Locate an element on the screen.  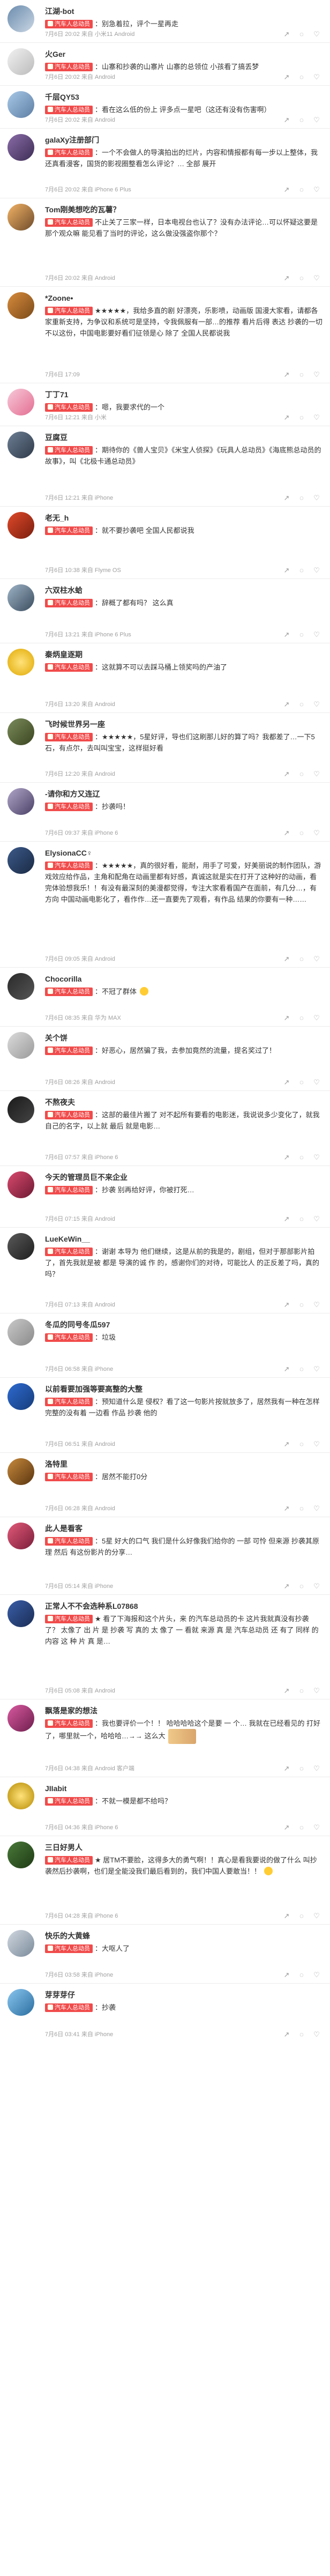
username: -请你和方又连辽 is located at coordinates (125, 794).